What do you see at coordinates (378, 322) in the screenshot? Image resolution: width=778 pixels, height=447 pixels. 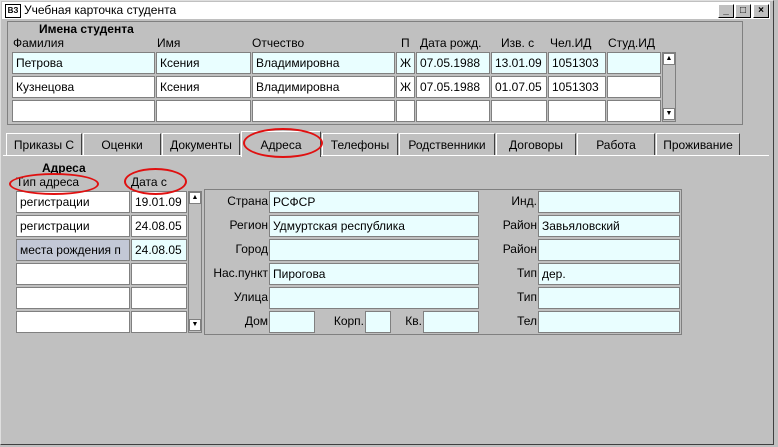 I see `building-field` at bounding box center [378, 322].